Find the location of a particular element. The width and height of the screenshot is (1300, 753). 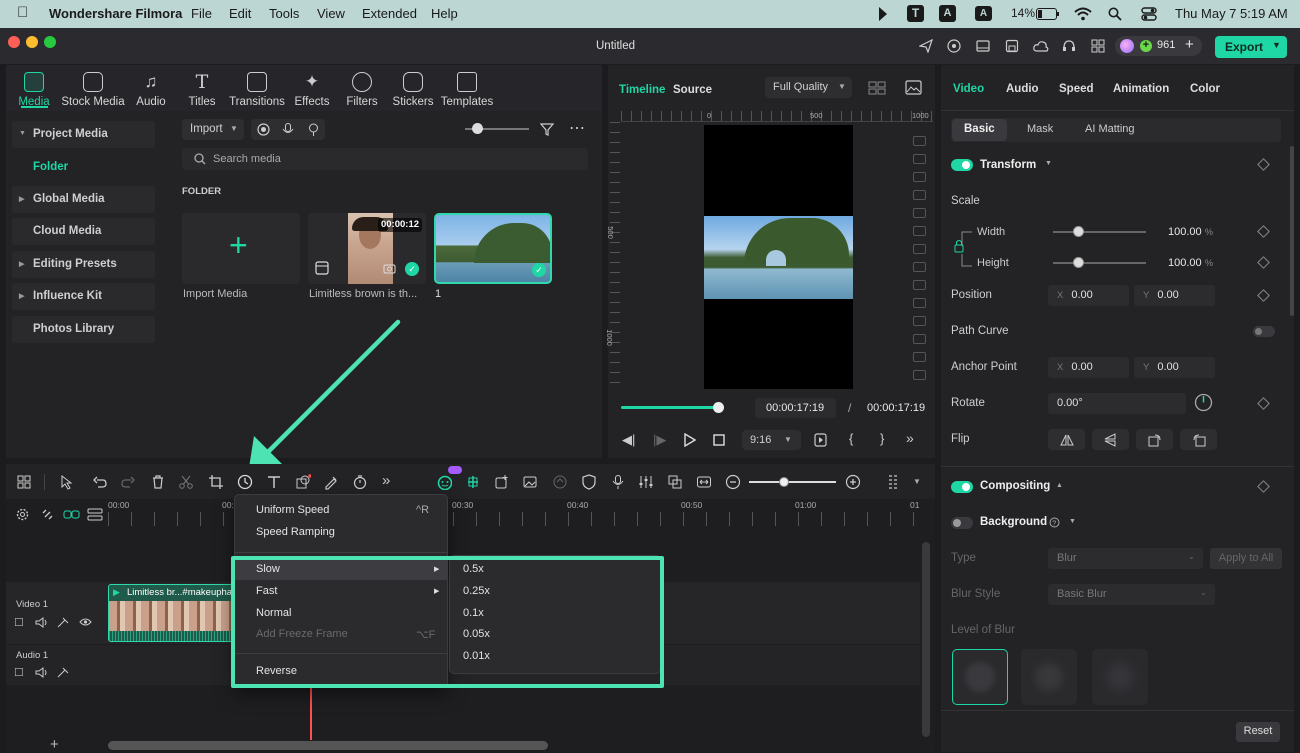

microphone-icon is located at coordinates (288, 129).